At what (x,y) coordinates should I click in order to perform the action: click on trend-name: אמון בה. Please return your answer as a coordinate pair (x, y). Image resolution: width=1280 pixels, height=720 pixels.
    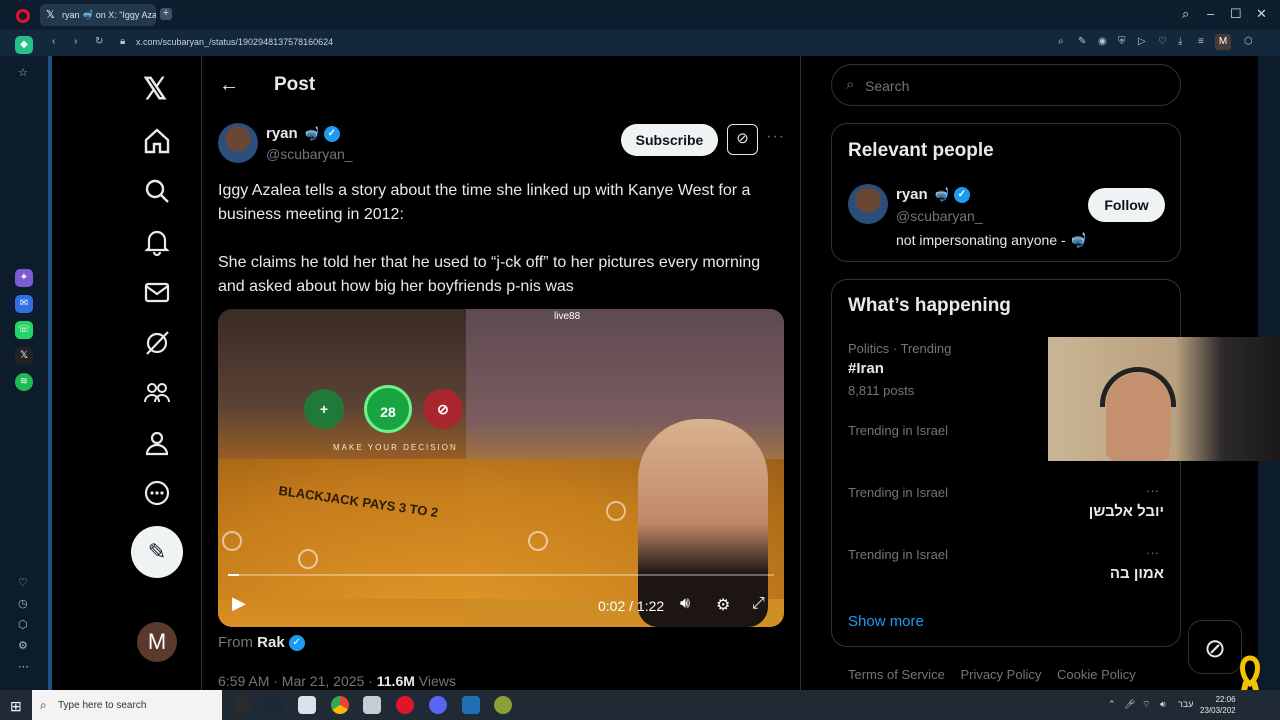
    Looking at the image, I should click on (1137, 573).